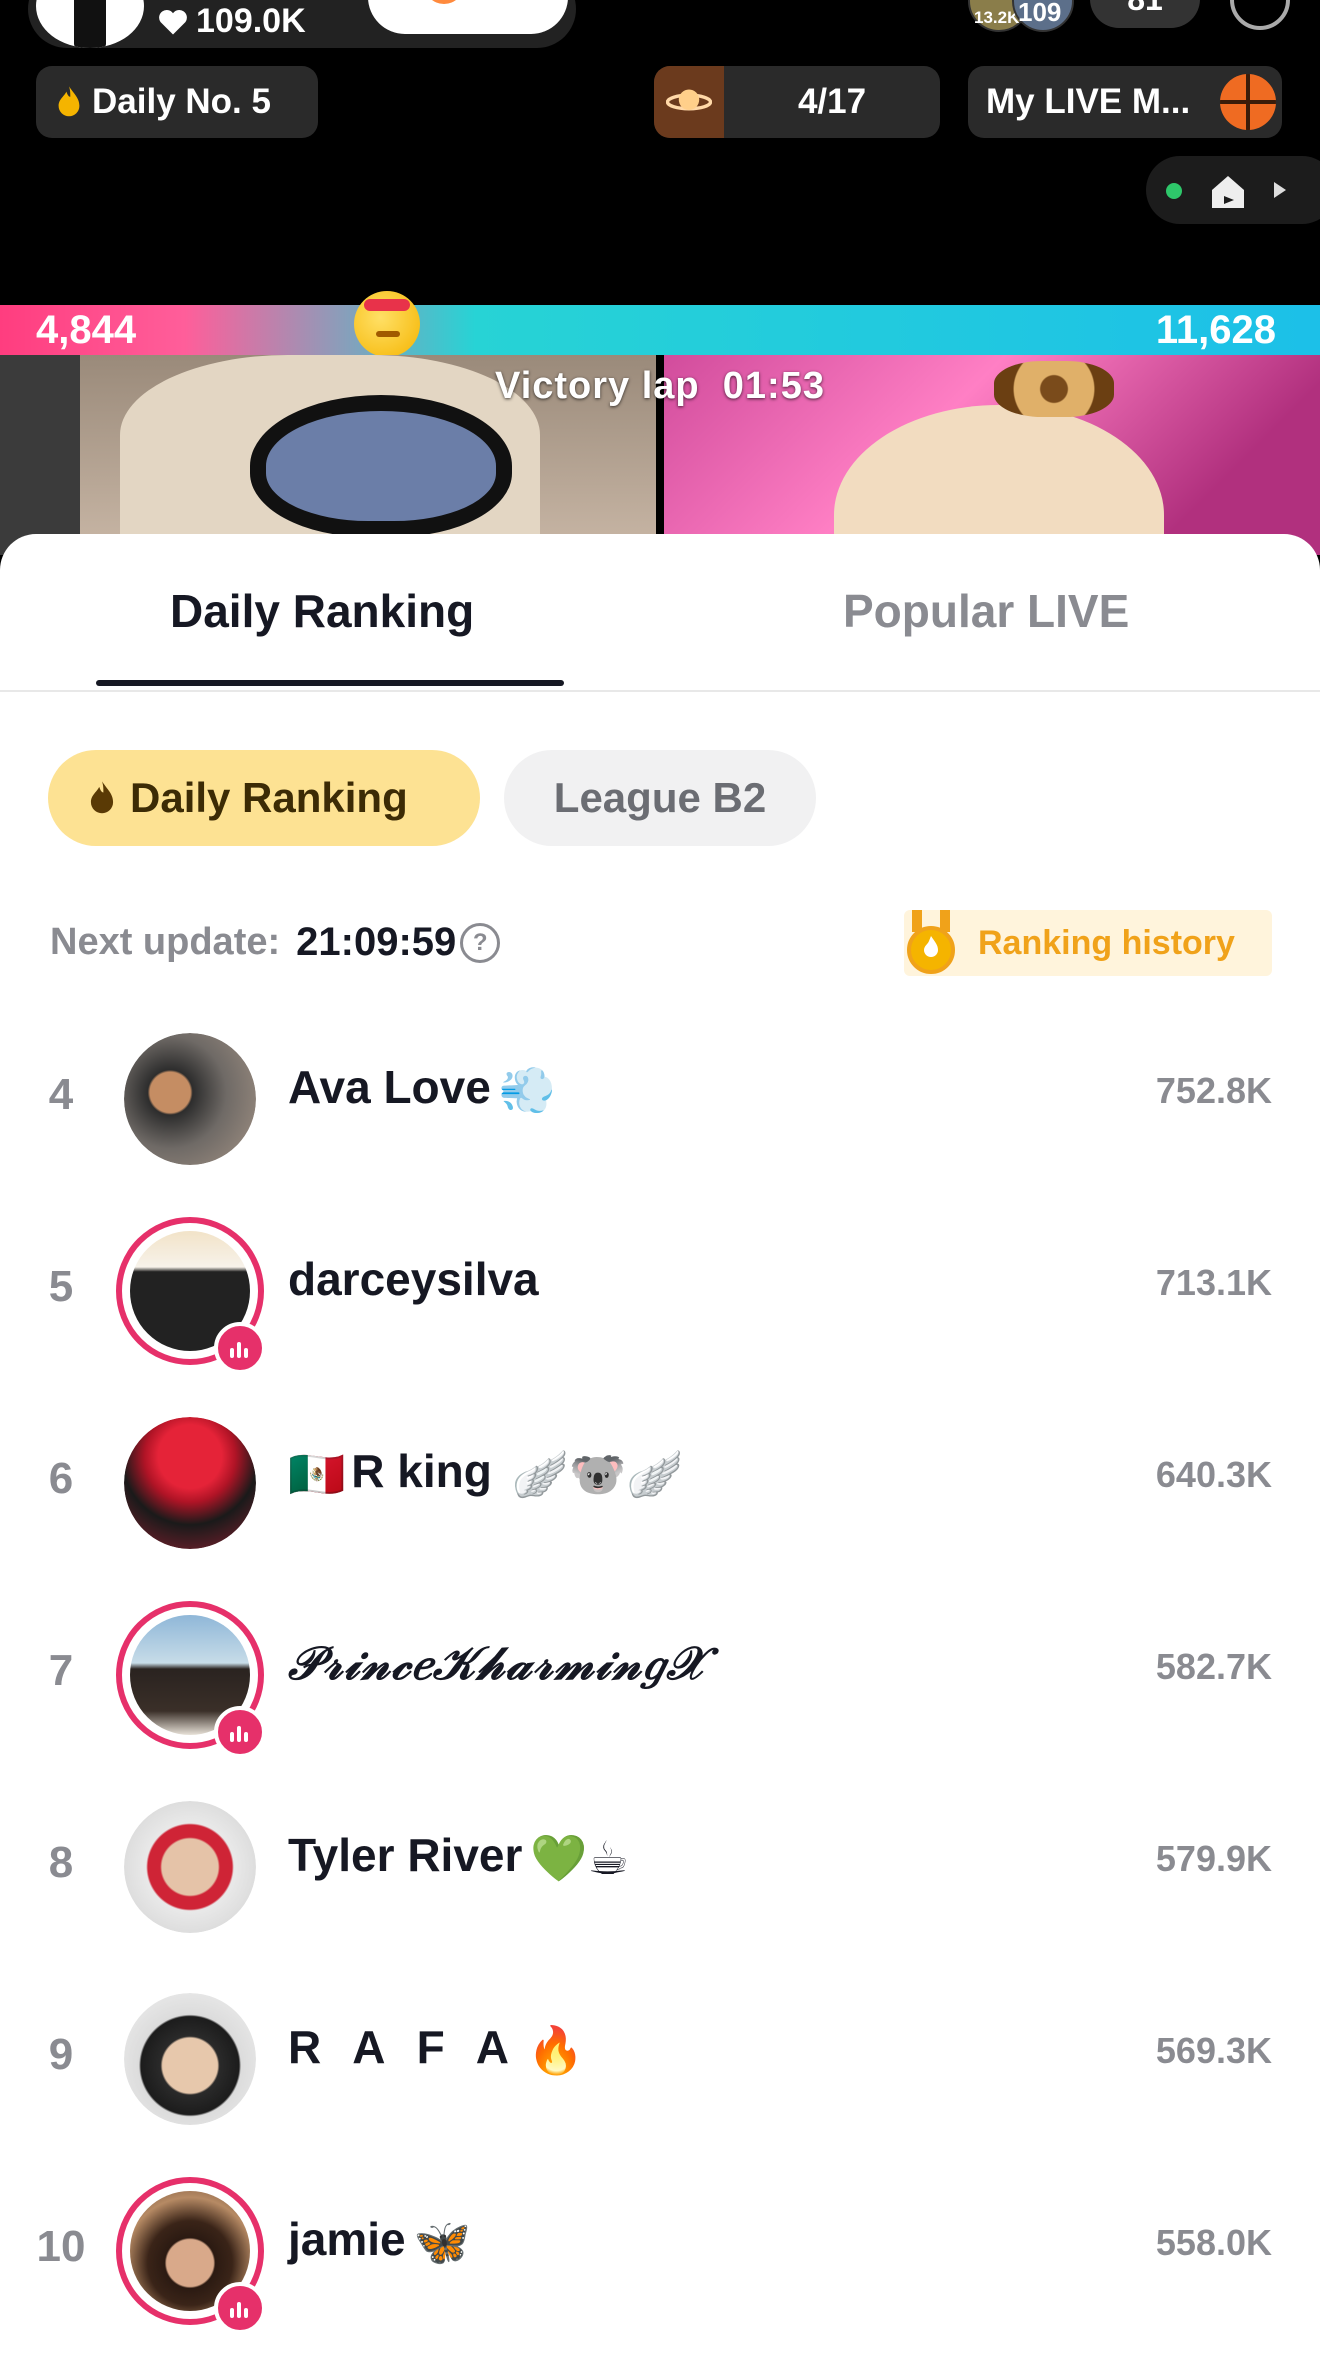 This screenshot has height=2354, width=1320. I want to click on victory-lap-timer: Victory lap 01:53, so click(660, 386).